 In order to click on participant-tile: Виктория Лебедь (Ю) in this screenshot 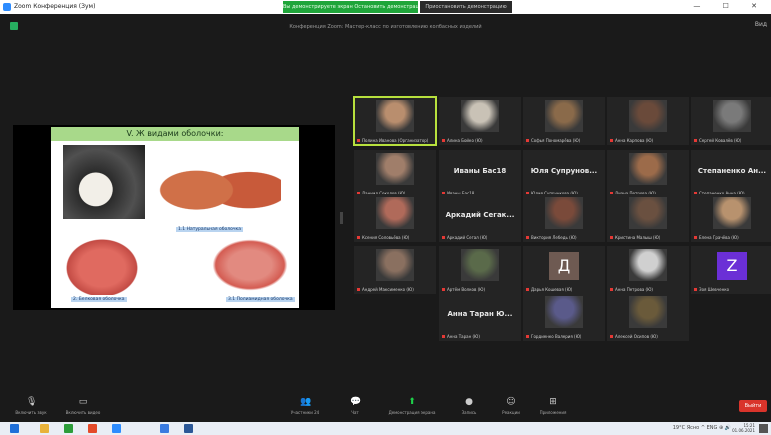, I will do `click(564, 218)`.